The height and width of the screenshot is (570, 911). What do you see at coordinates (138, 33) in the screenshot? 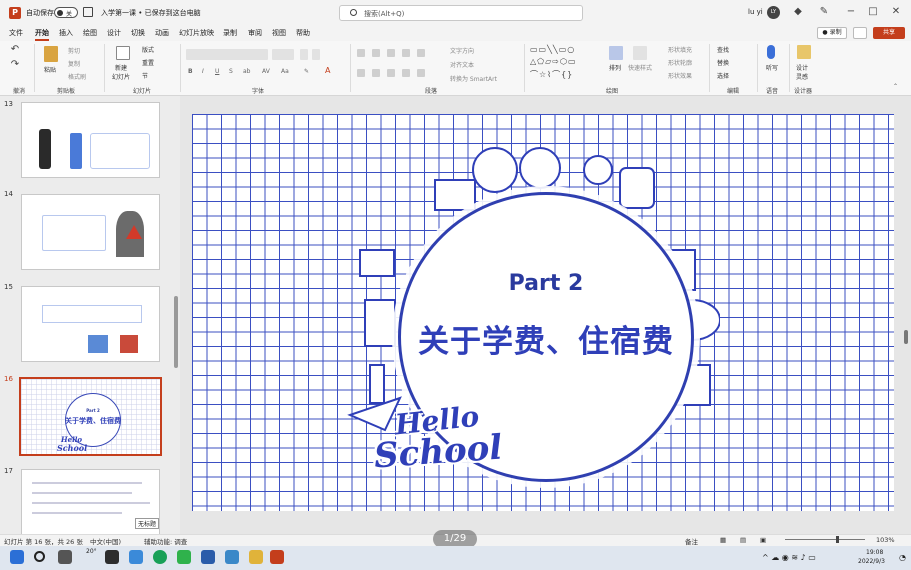
I see `tab-transitions: 切换` at bounding box center [138, 33].